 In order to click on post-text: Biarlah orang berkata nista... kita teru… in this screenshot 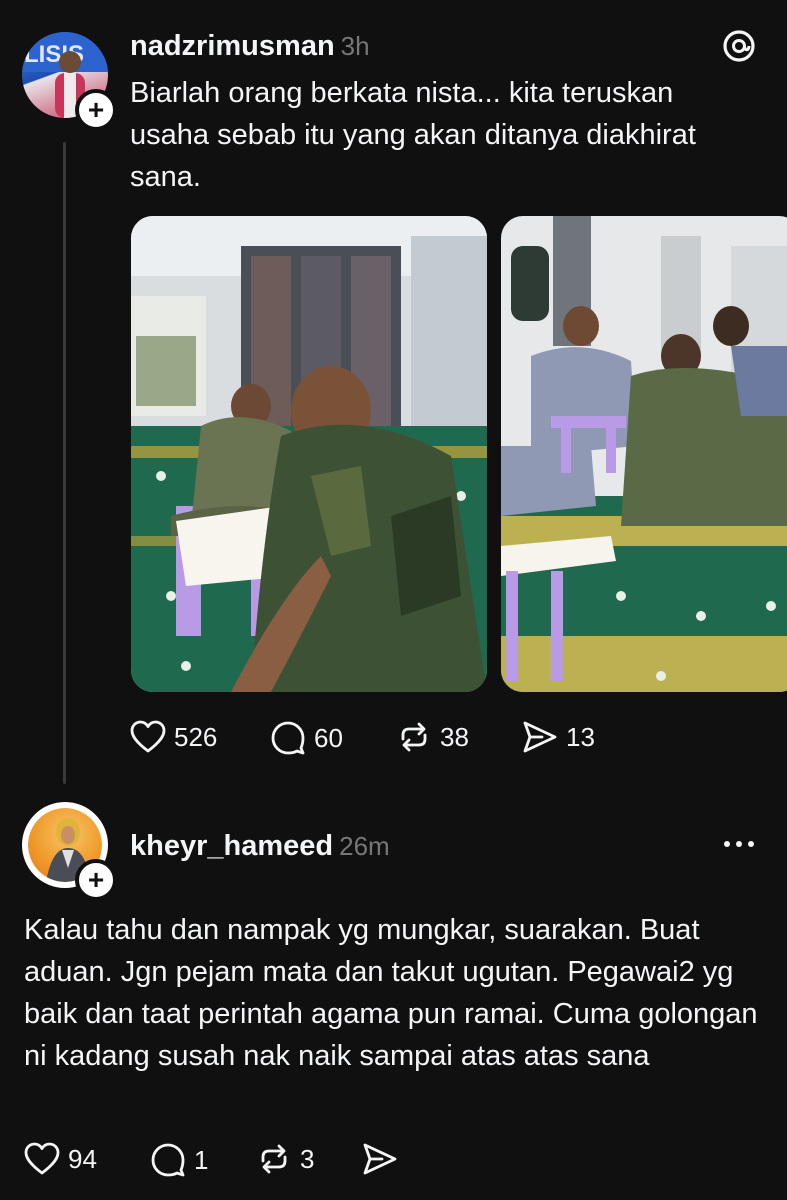, I will do `click(413, 135)`.